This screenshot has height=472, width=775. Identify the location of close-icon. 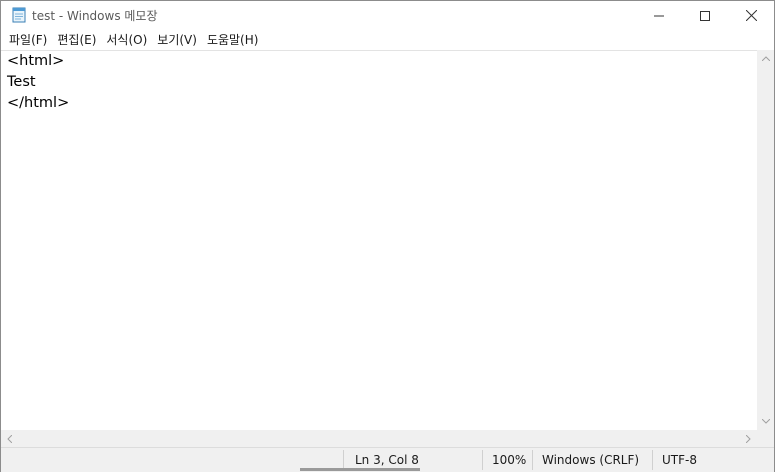
(751, 15).